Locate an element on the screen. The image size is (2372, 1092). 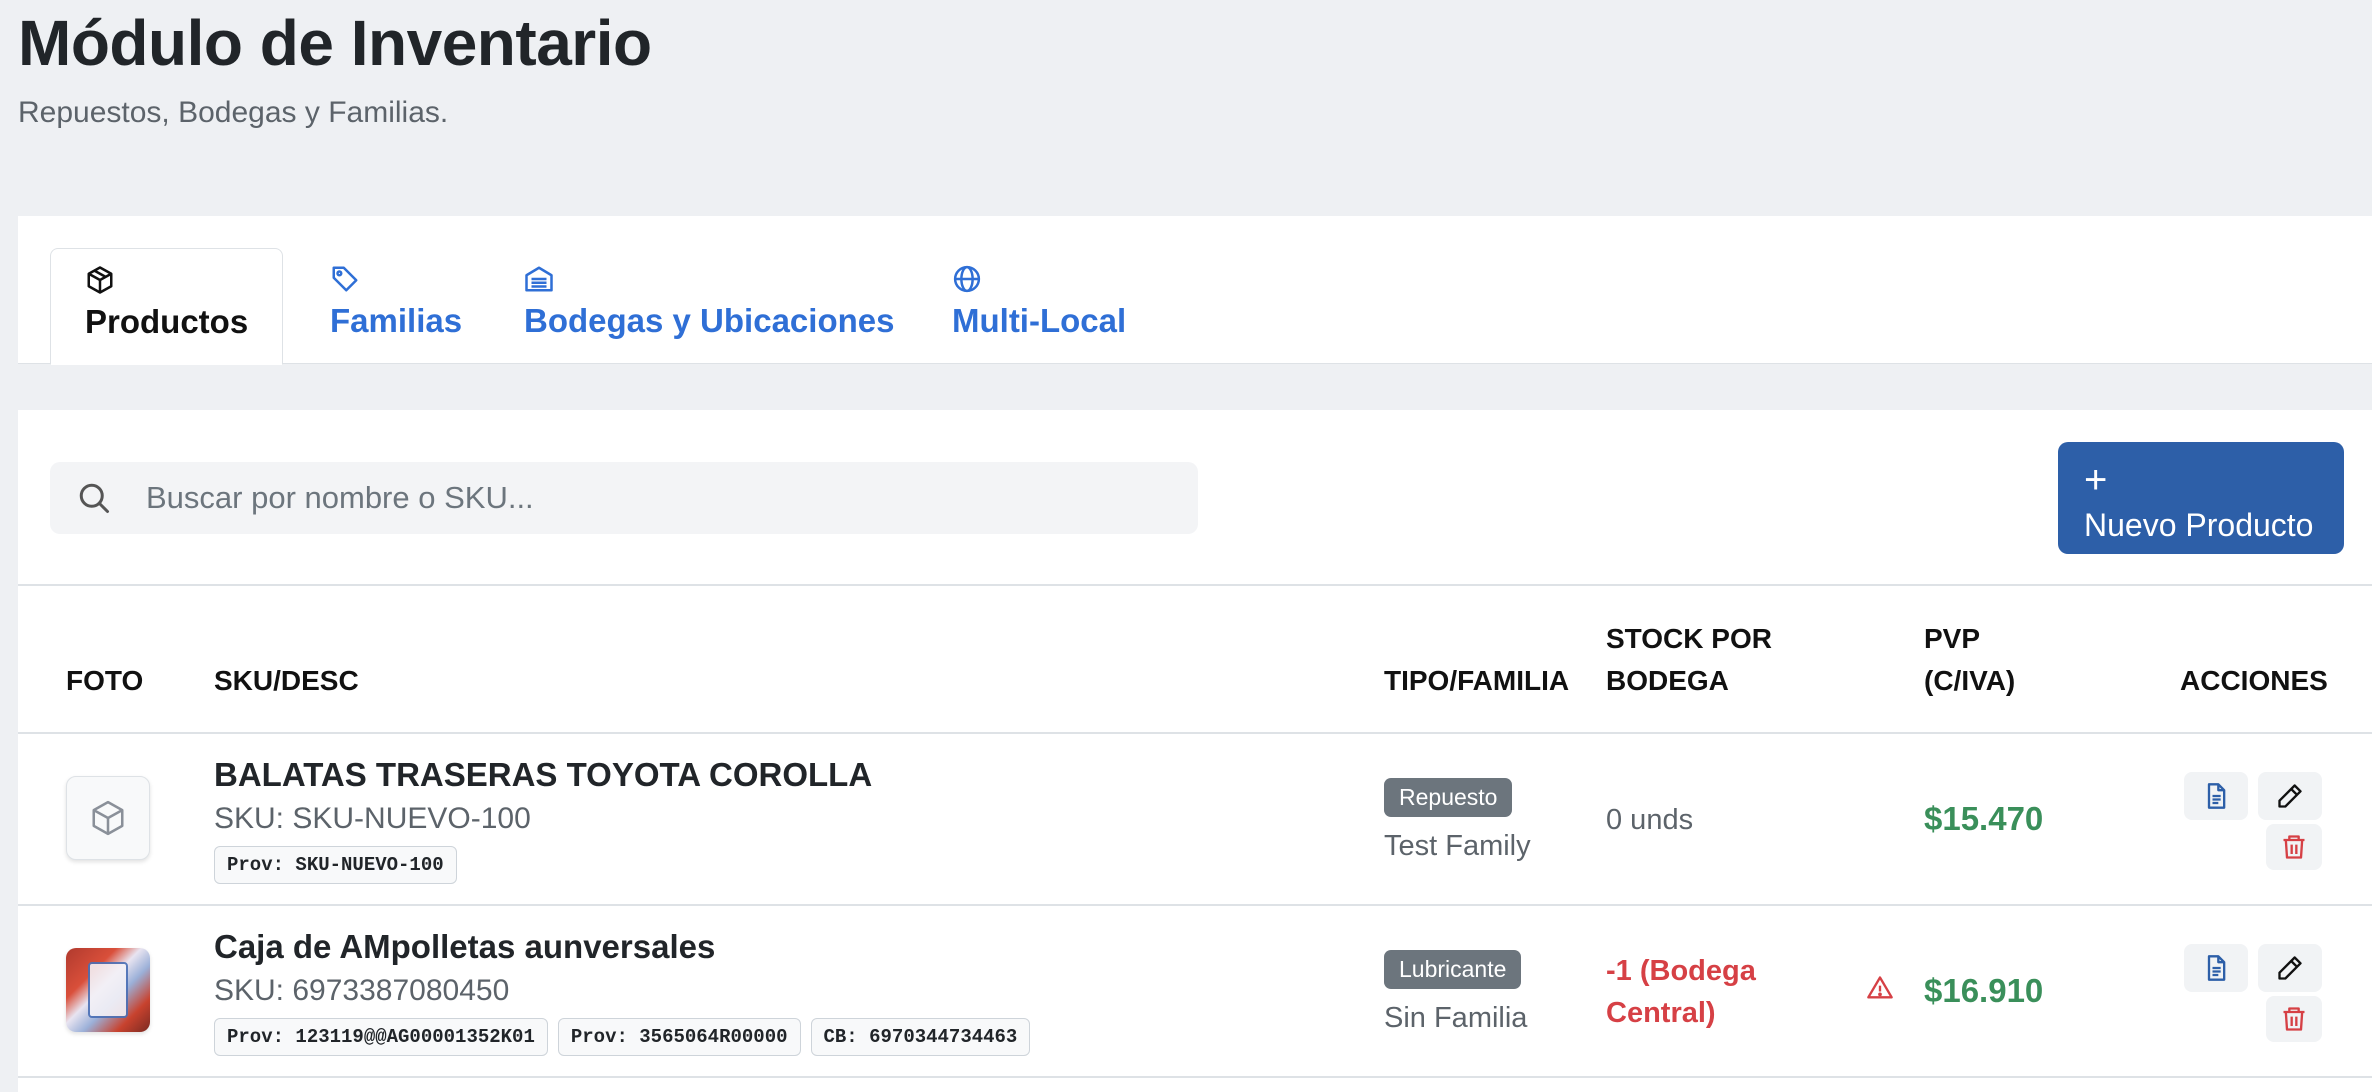
type-badge: Repuesto is located at coordinates (1448, 797).